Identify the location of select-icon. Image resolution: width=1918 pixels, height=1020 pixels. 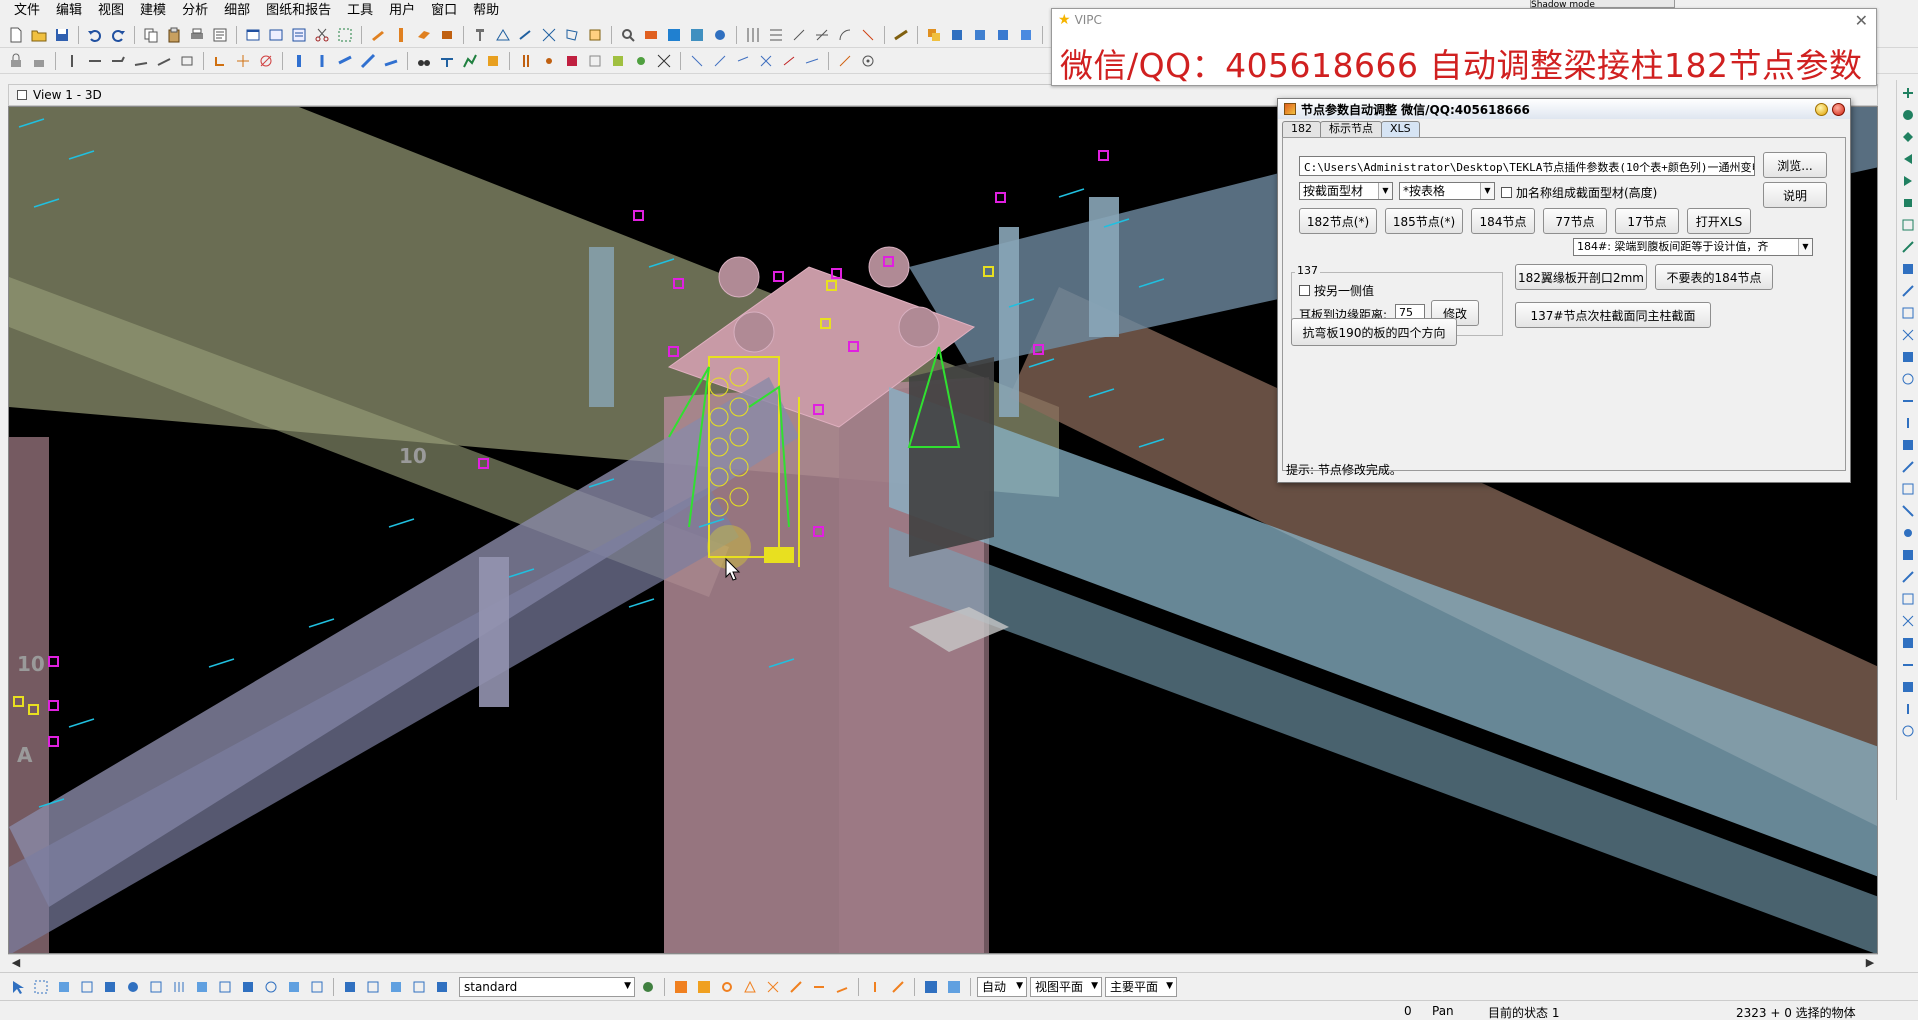
(345, 35).